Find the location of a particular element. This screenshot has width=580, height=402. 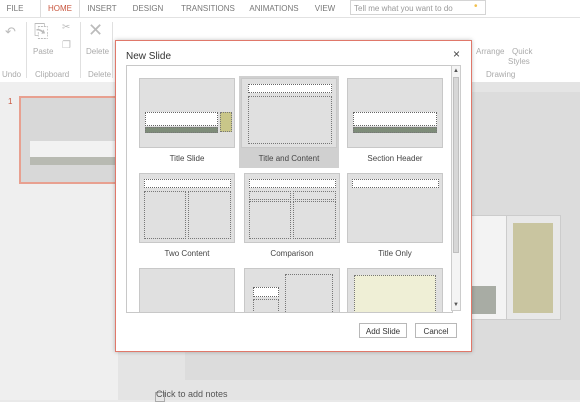

gallery-scrollbar: ▲ ▼ is located at coordinates (456, 188).